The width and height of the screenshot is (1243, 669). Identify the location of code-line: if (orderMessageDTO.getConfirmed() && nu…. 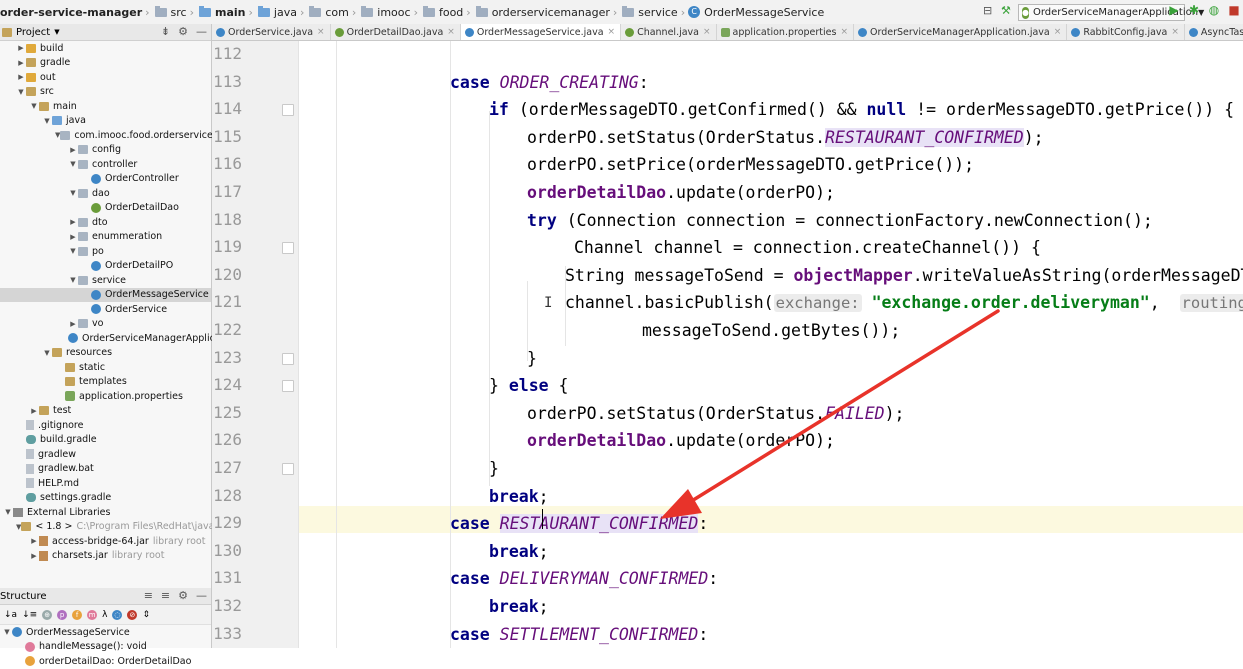
(861, 110).